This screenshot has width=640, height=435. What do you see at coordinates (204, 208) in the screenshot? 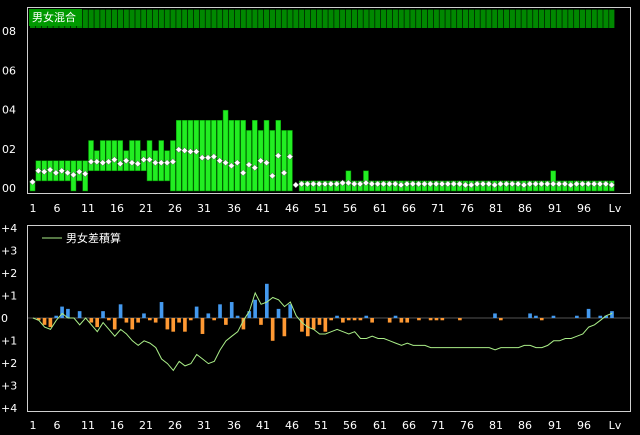
I see `top-x-tick-label: 31` at bounding box center [204, 208].